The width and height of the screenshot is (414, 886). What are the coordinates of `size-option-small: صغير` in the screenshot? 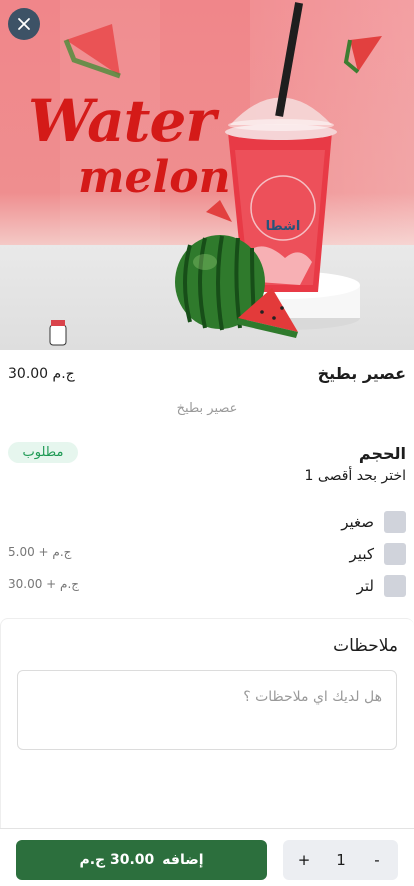 It's located at (207, 524).